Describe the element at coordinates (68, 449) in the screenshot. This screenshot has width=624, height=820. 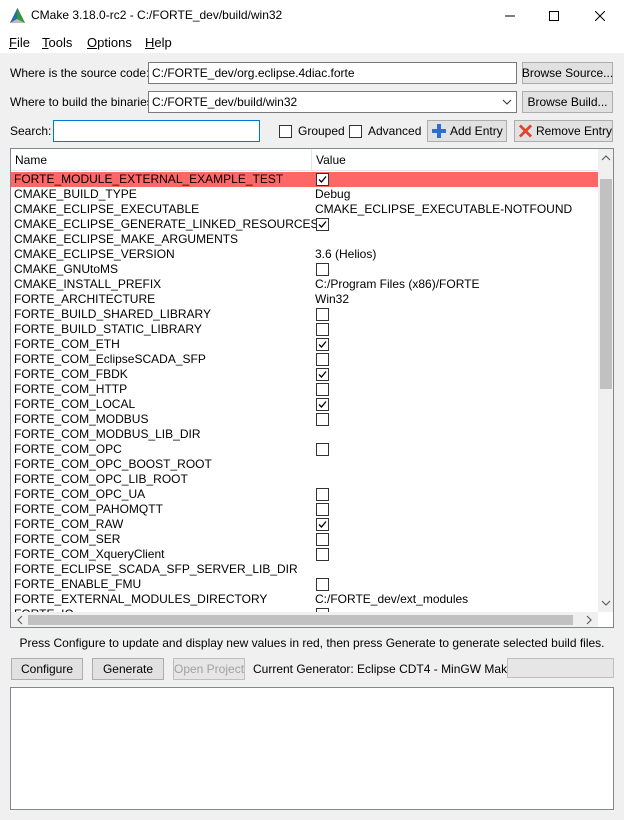
I see `cache-entry-name: FORTE_COM_OPC` at that location.